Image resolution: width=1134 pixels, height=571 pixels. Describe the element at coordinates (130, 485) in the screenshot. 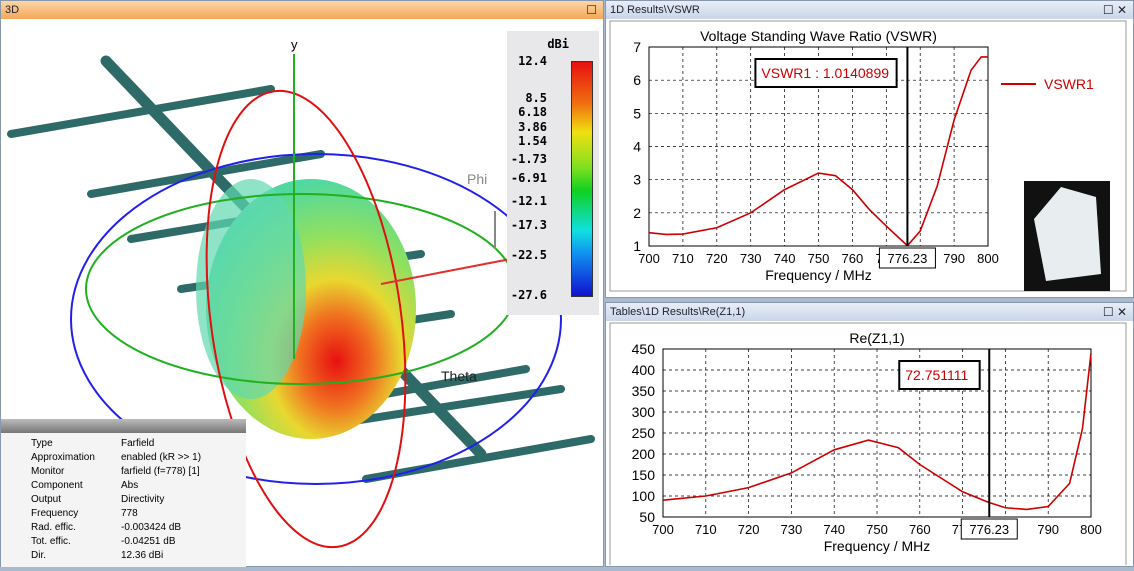

I see `info-value: Abs` at that location.